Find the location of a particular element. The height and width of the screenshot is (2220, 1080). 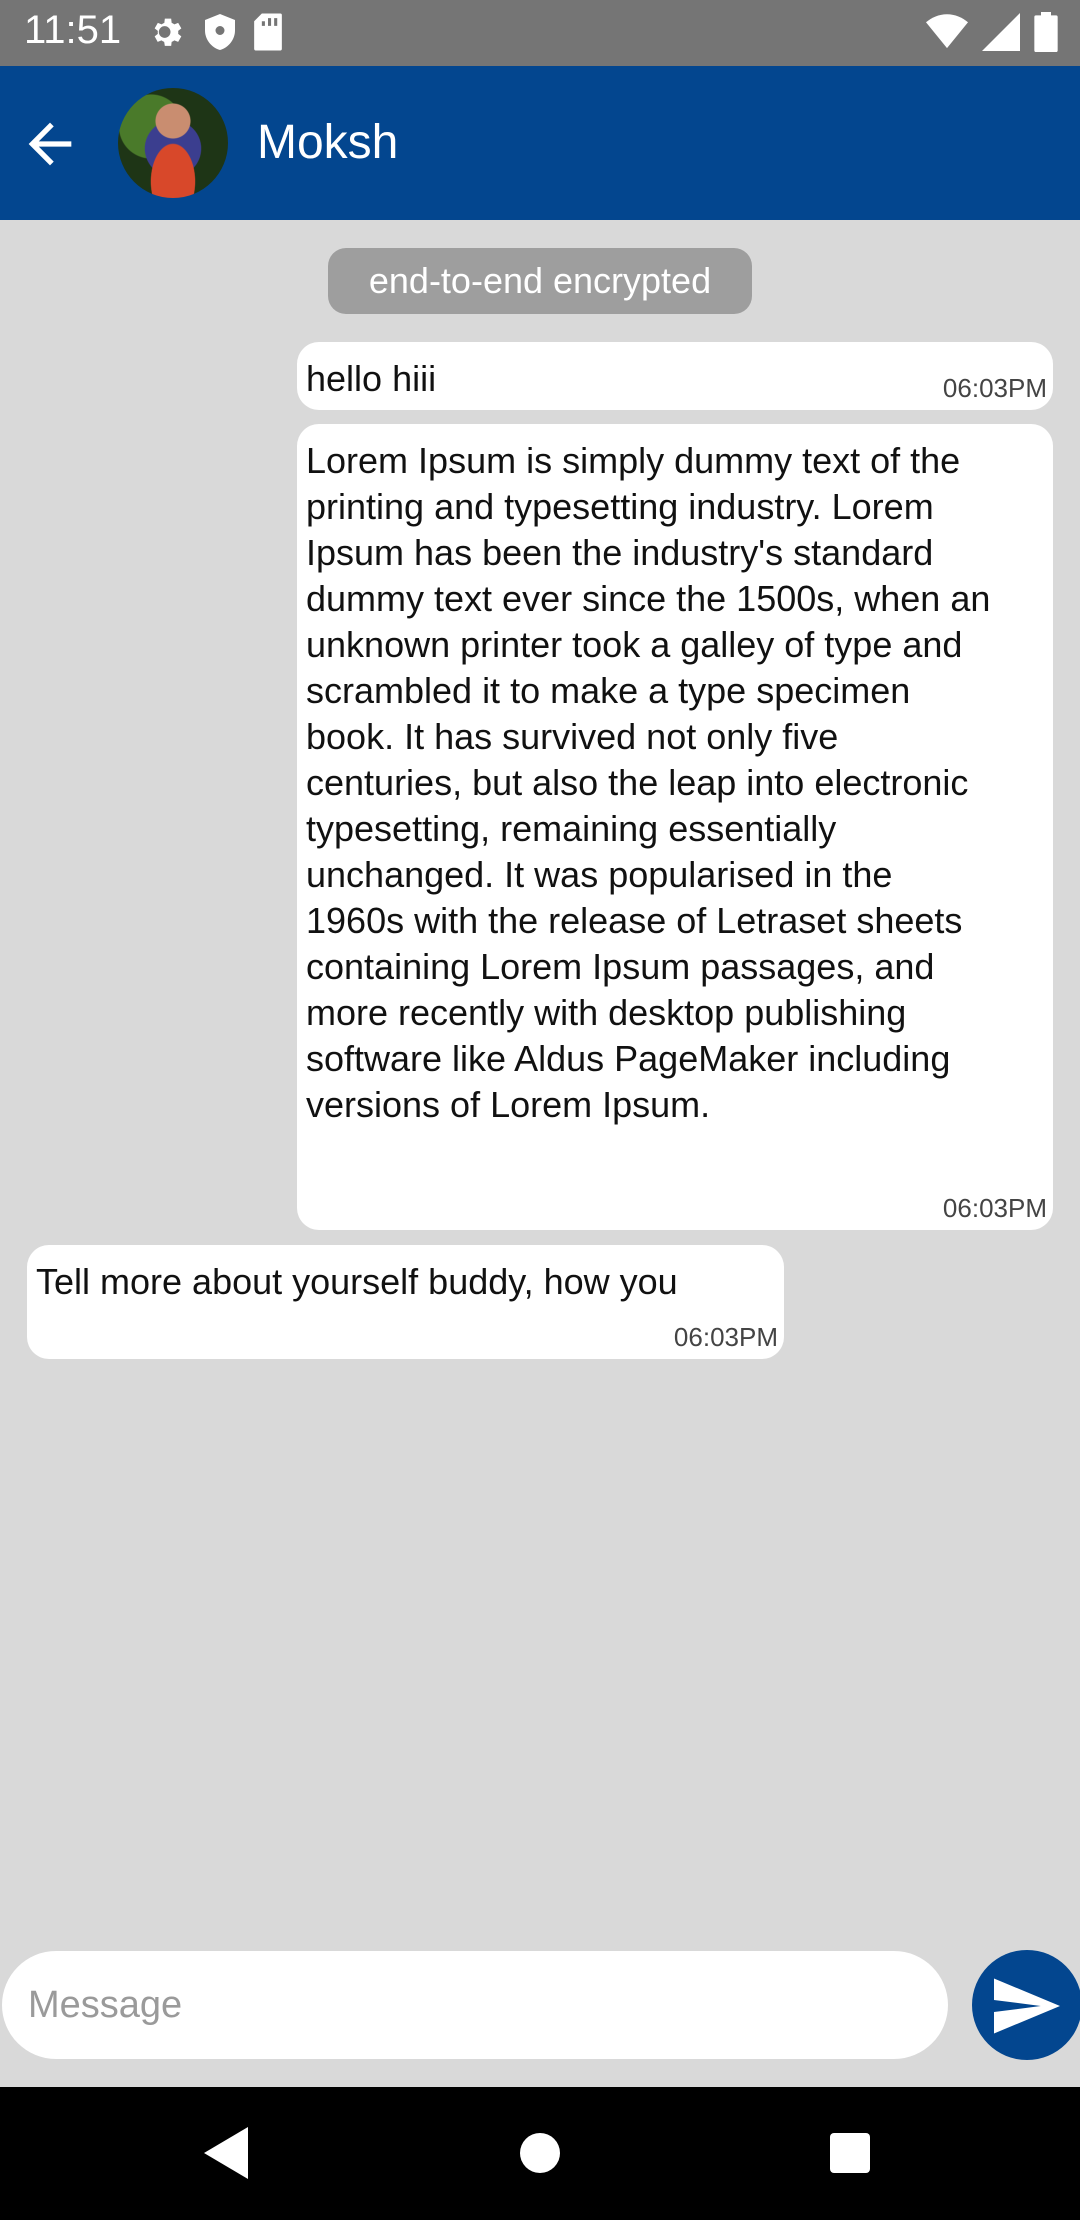

status-right-icons is located at coordinates (992, 32).